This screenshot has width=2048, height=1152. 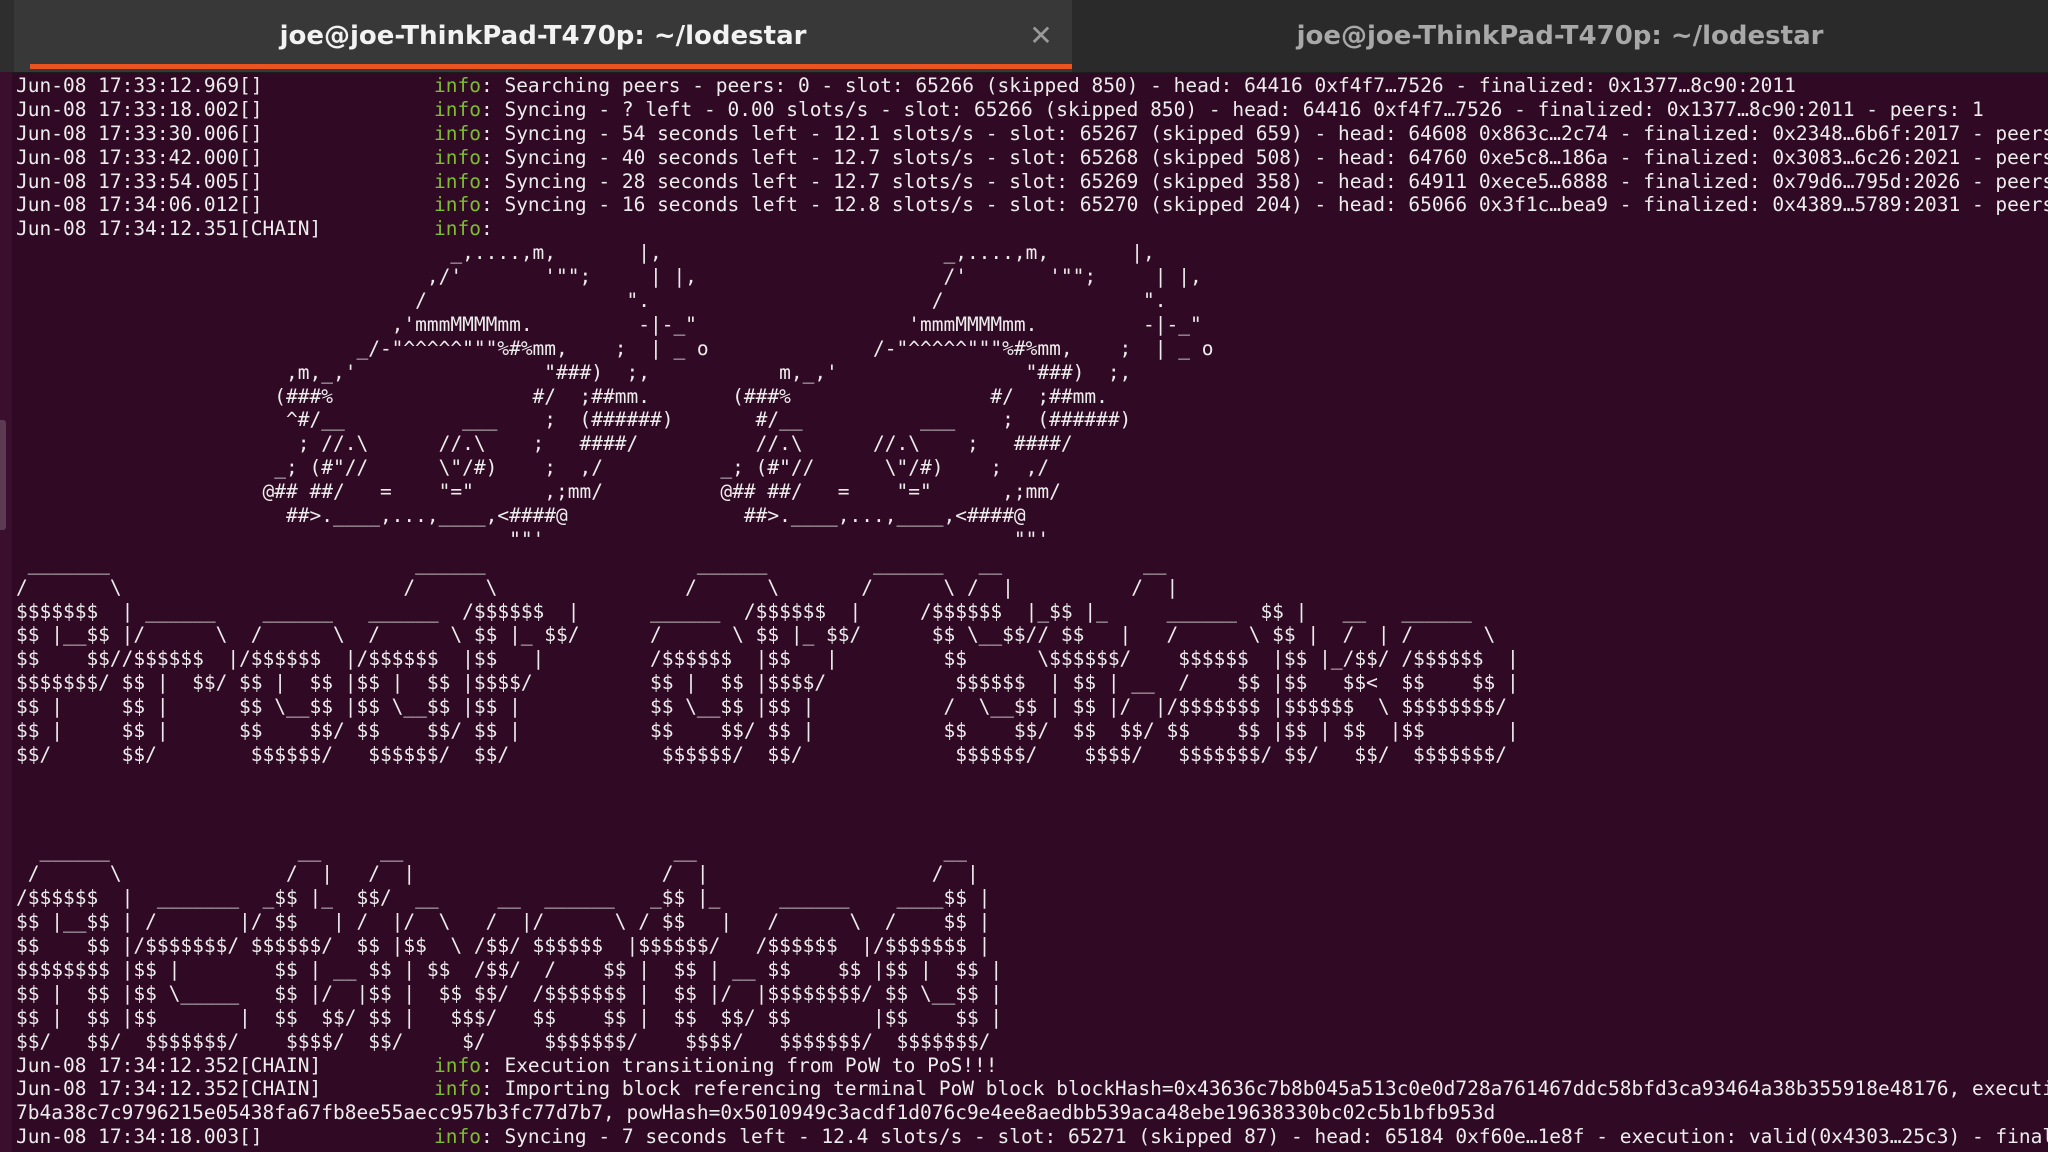 I want to click on close-icon: ✕, so click(x=1041, y=35).